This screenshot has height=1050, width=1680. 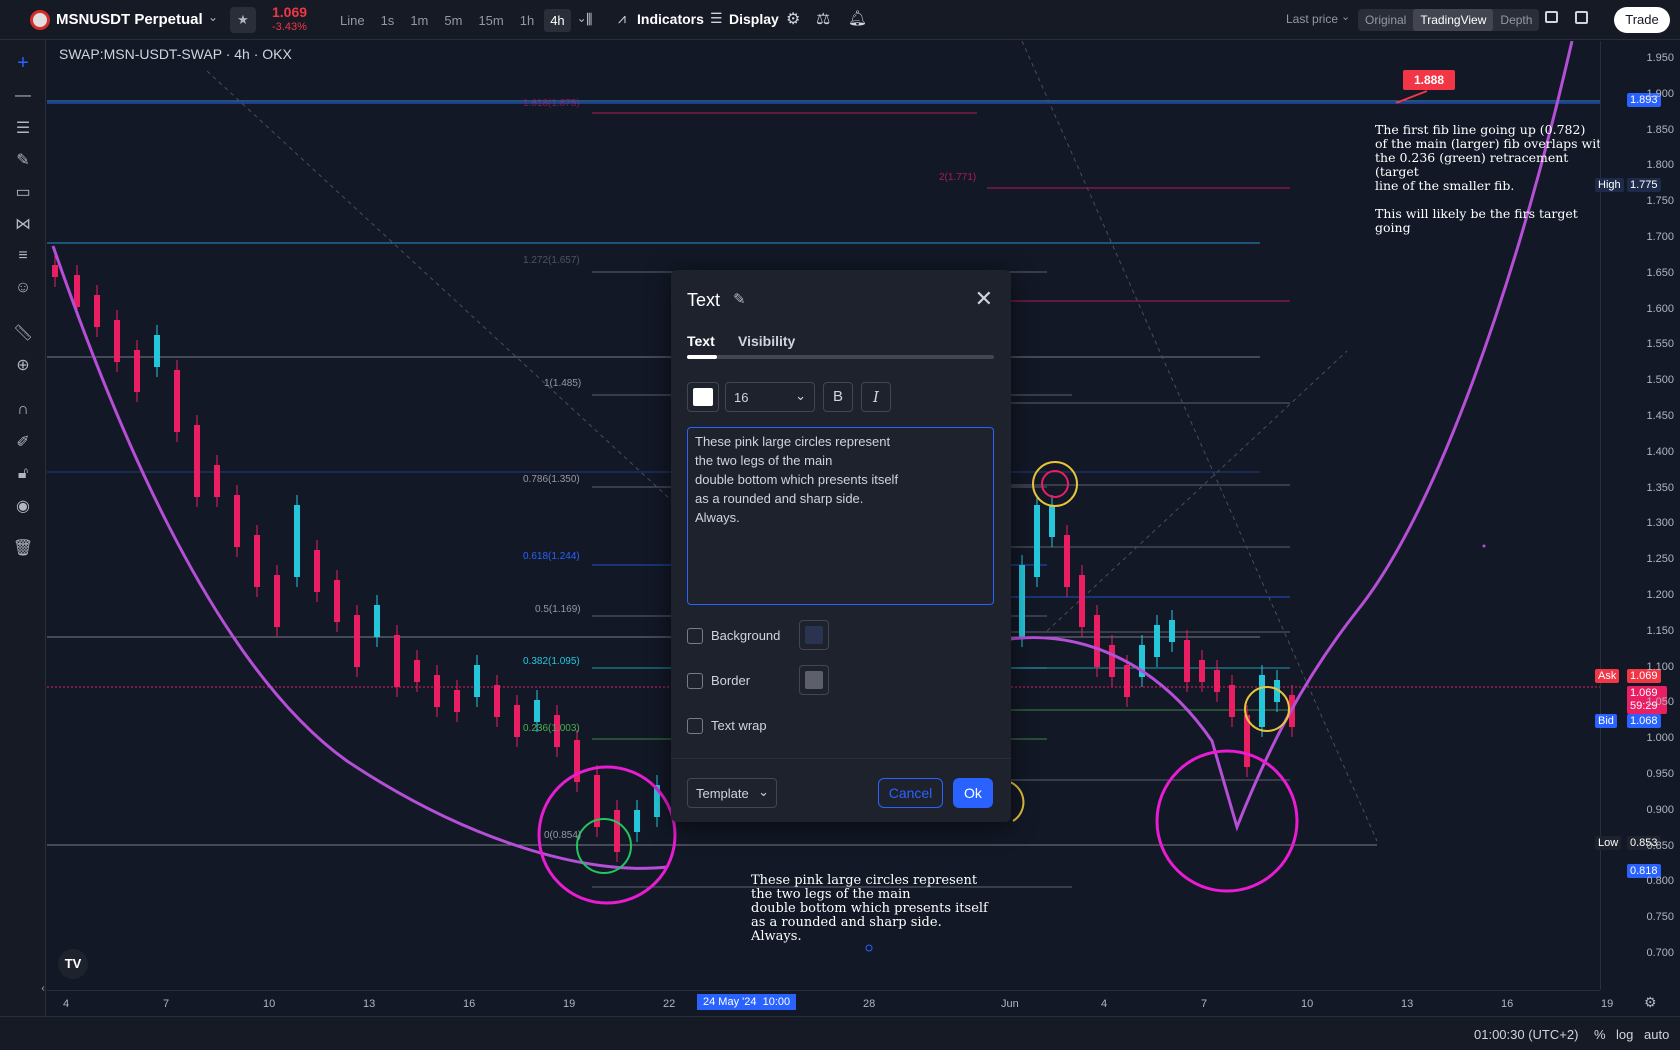 I want to click on view-tradingview: TradingView, so click(x=1453, y=20).